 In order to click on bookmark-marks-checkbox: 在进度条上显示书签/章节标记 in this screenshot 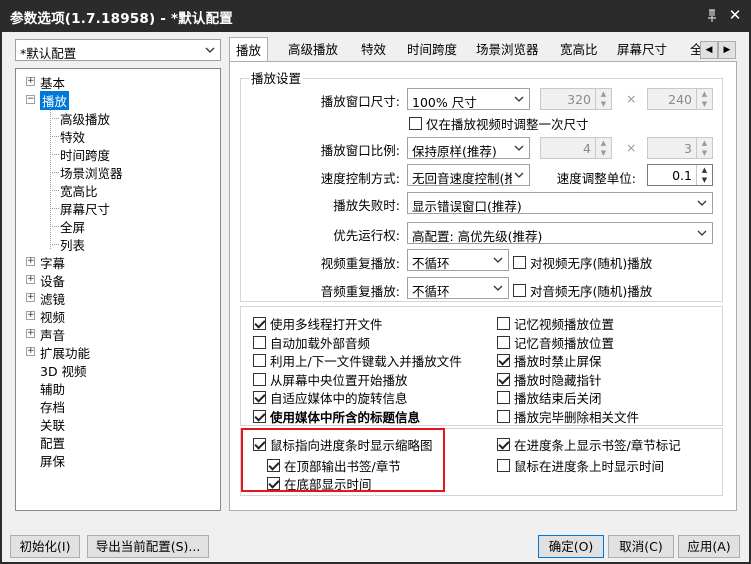, I will do `click(589, 444)`.